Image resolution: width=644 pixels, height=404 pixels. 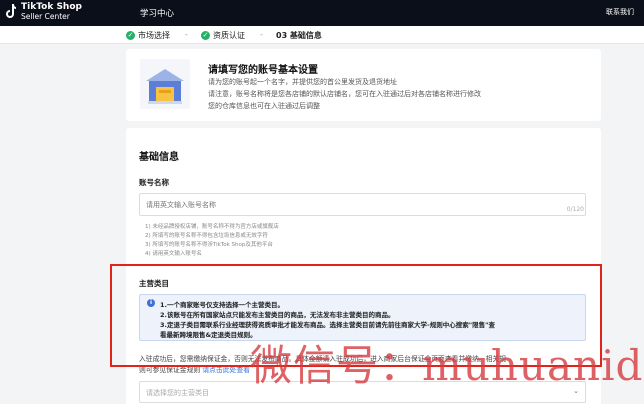 What do you see at coordinates (11, 12) in the screenshot?
I see `tiktok-note-icon` at bounding box center [11, 12].